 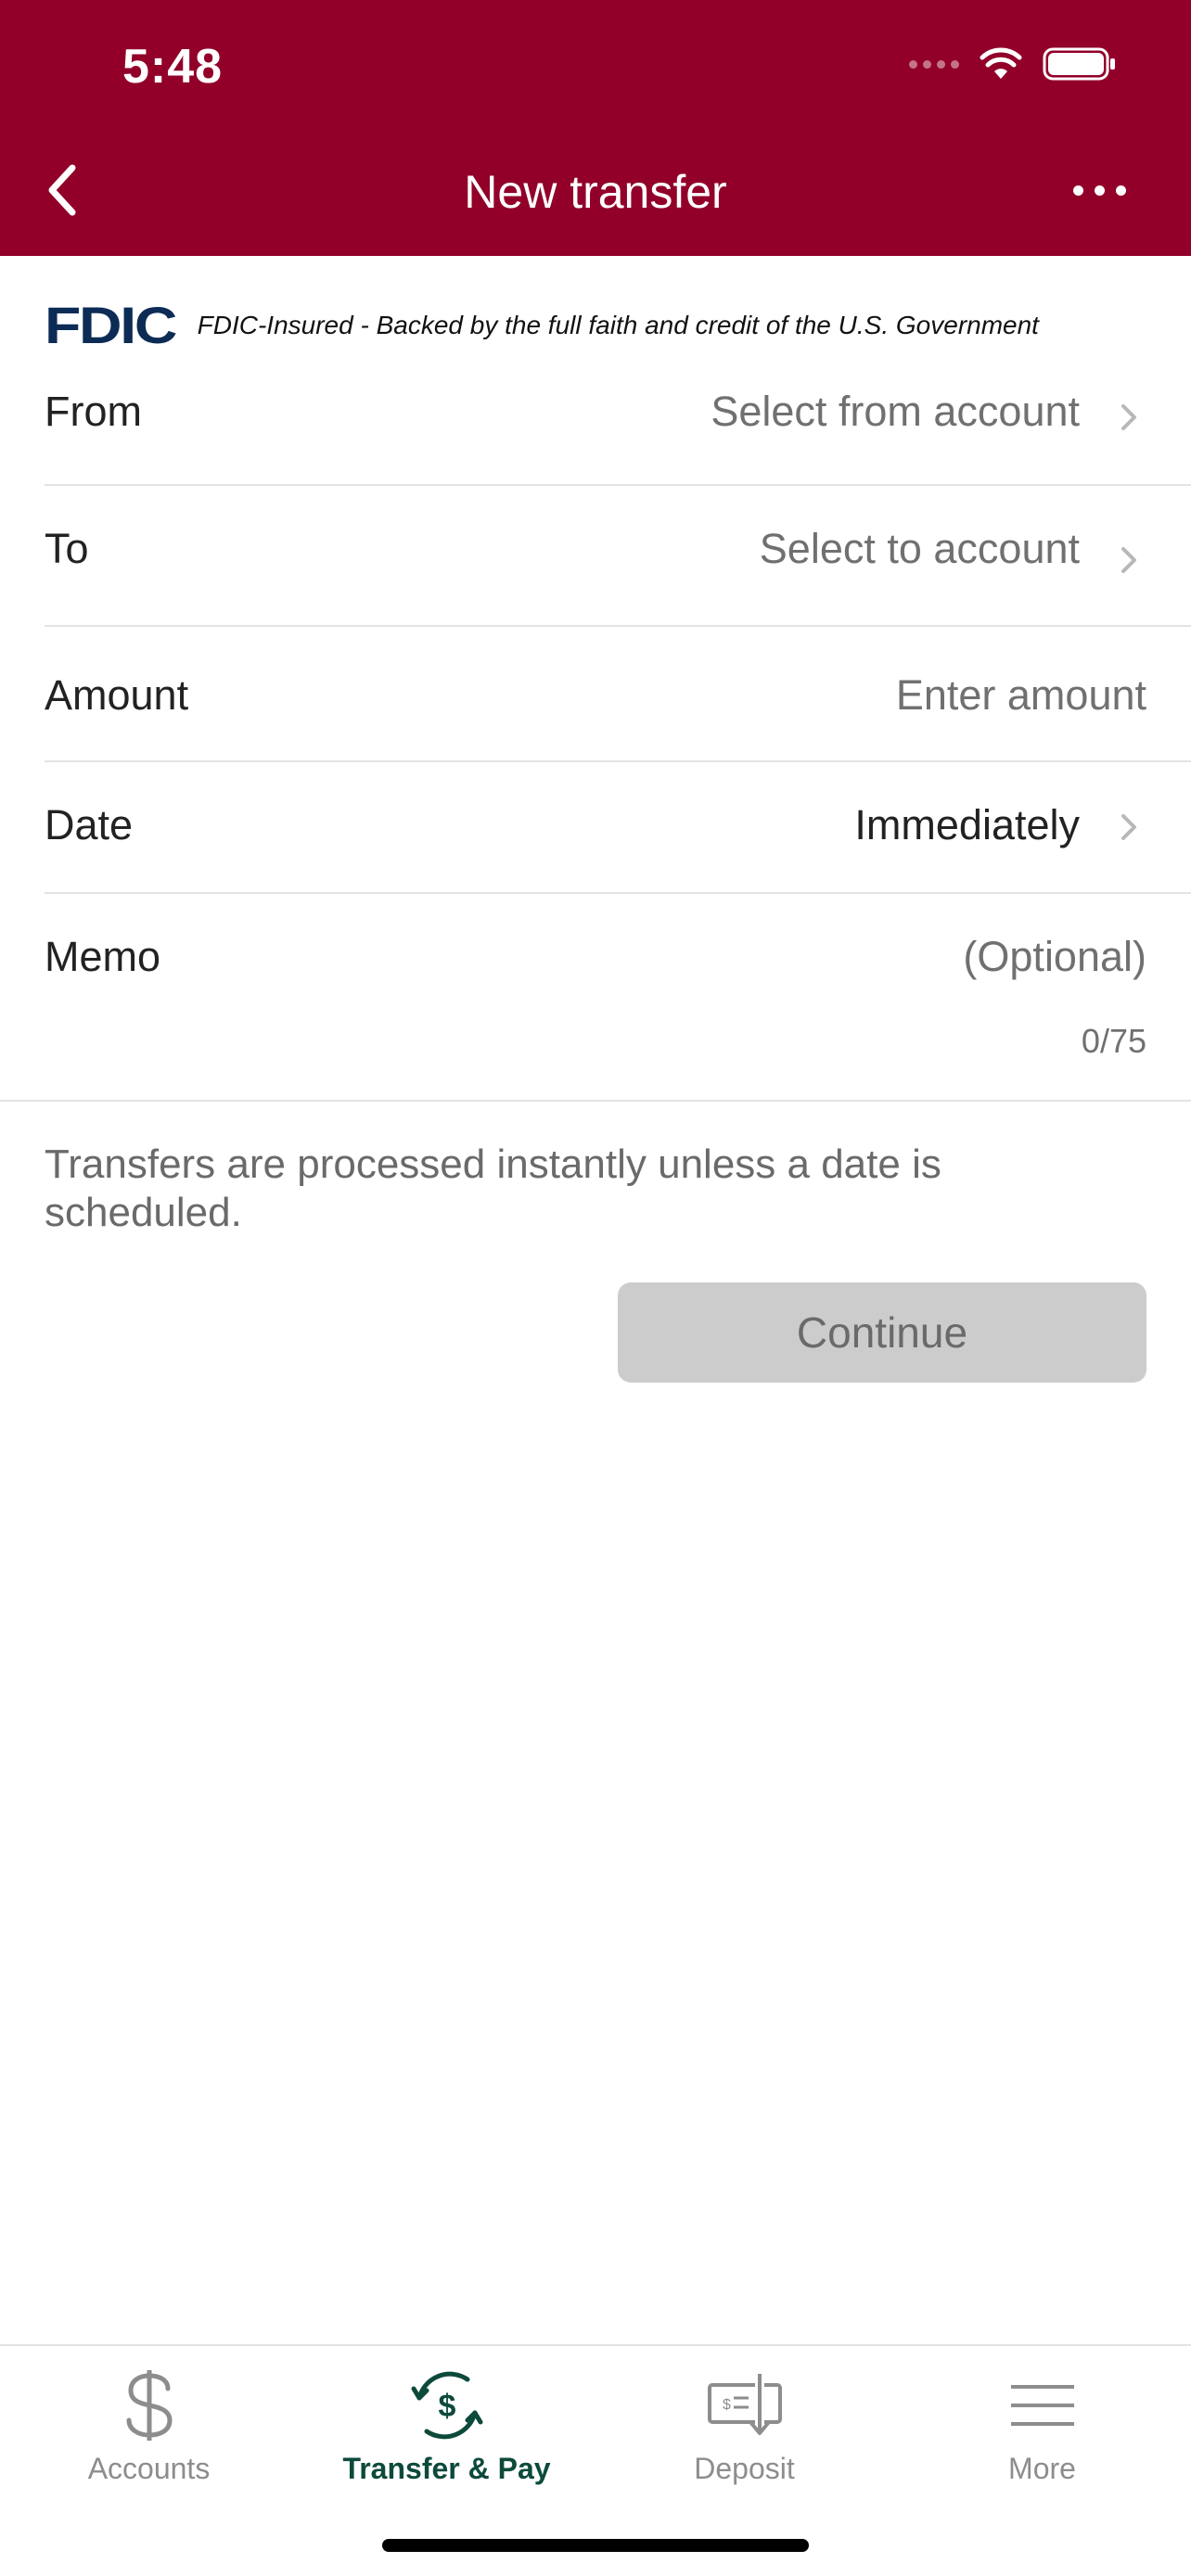 I want to click on to-account-row: To Select to account, so click(x=618, y=556).